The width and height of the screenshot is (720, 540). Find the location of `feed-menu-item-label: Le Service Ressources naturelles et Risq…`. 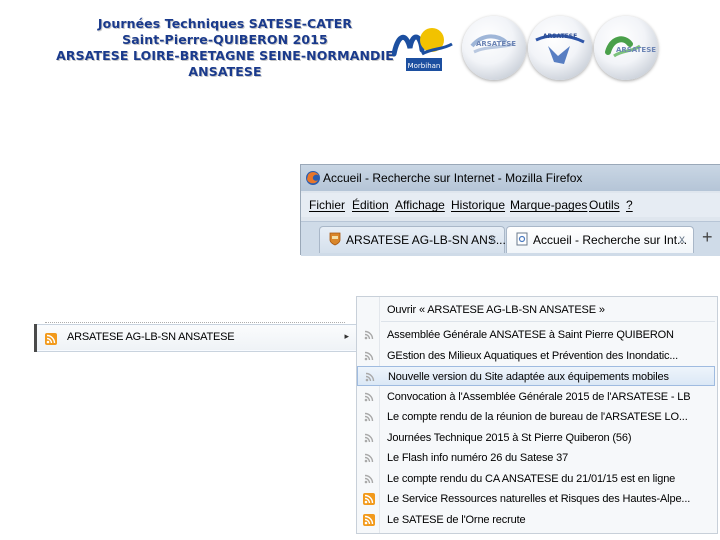

feed-menu-item-label: Le Service Ressources naturelles et Risq… is located at coordinates (539, 499).